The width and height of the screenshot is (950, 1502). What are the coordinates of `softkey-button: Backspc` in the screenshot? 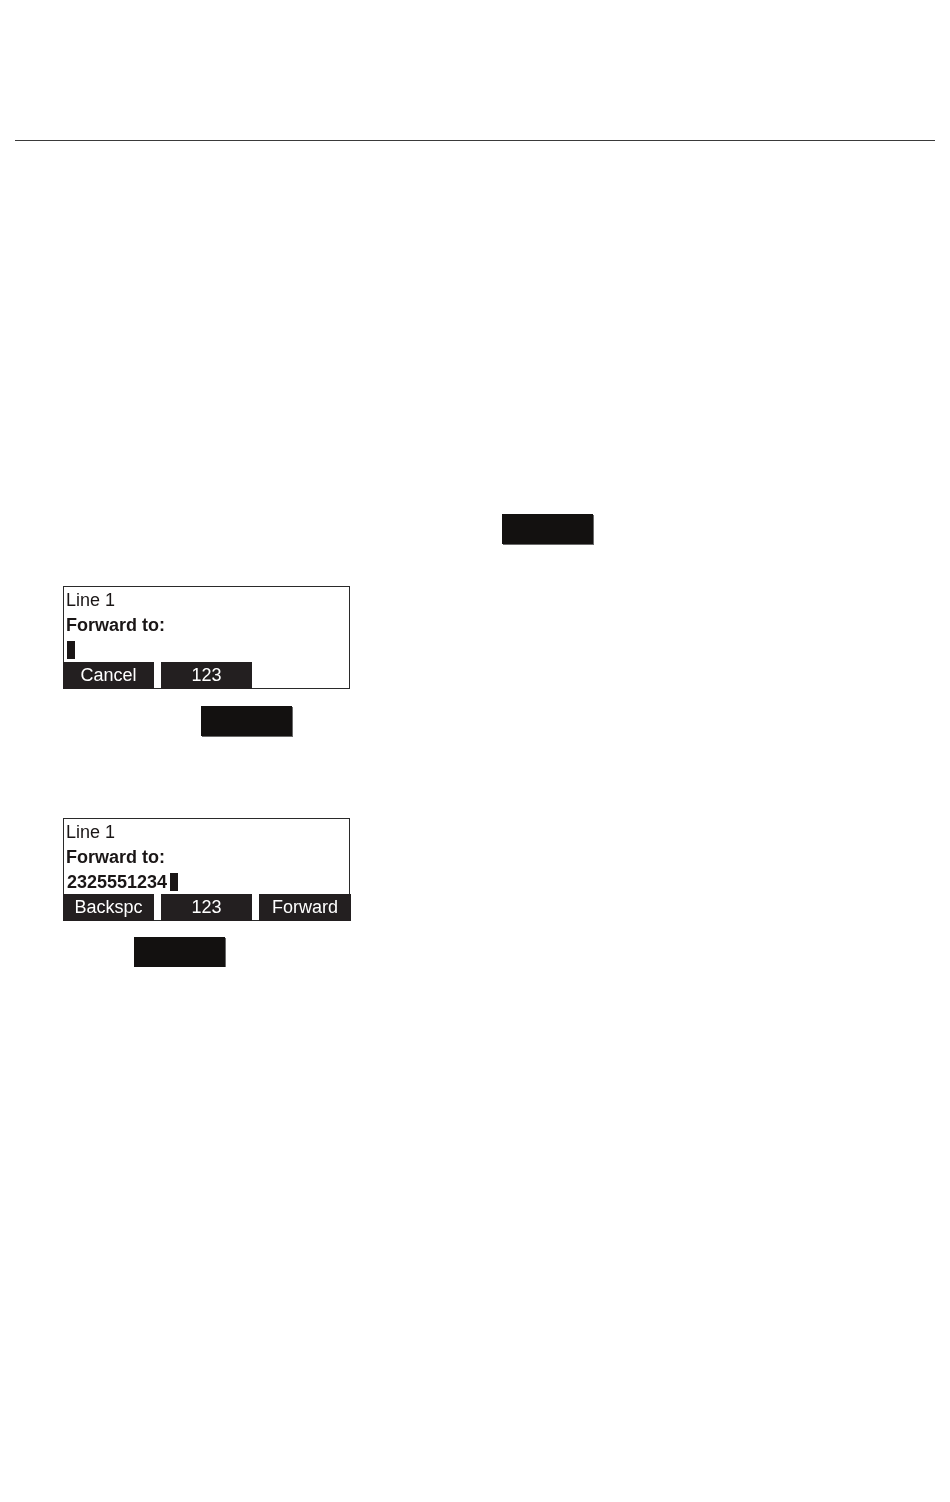 It's located at (108, 907).